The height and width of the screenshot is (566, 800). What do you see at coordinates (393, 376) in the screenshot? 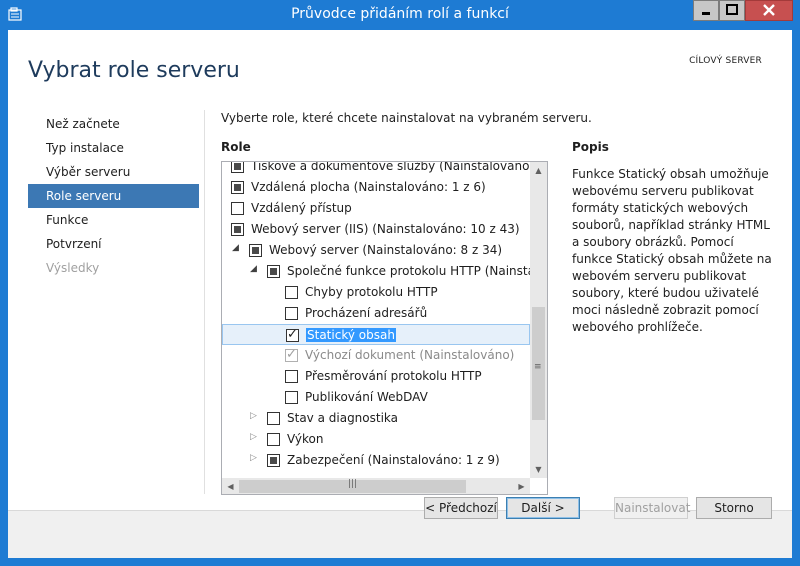
I see `role-label: Přesměrování protokolu HTTP` at bounding box center [393, 376].